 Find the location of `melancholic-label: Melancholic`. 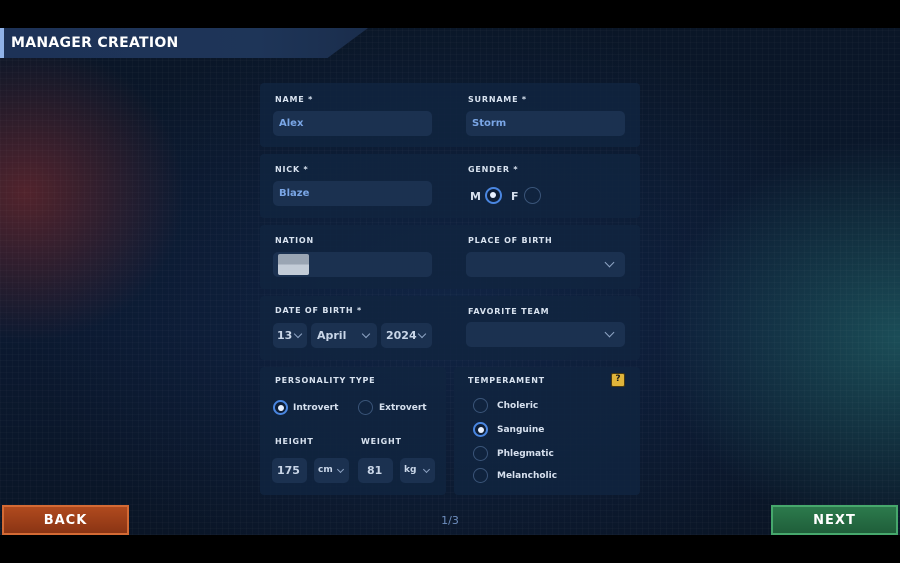

melancholic-label: Melancholic is located at coordinates (527, 476).